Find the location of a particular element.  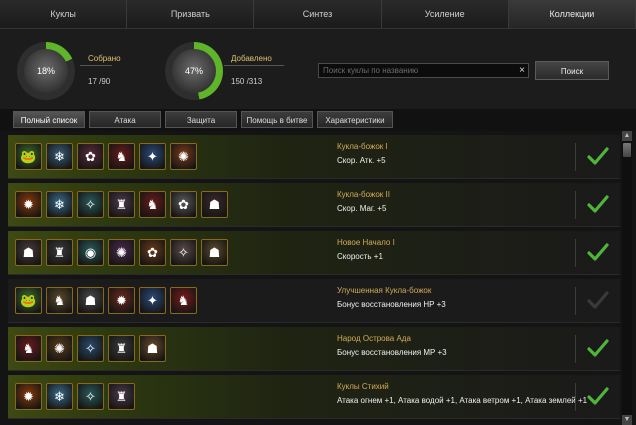

dark-girl-doll-icon: ✿ is located at coordinates (90, 156).